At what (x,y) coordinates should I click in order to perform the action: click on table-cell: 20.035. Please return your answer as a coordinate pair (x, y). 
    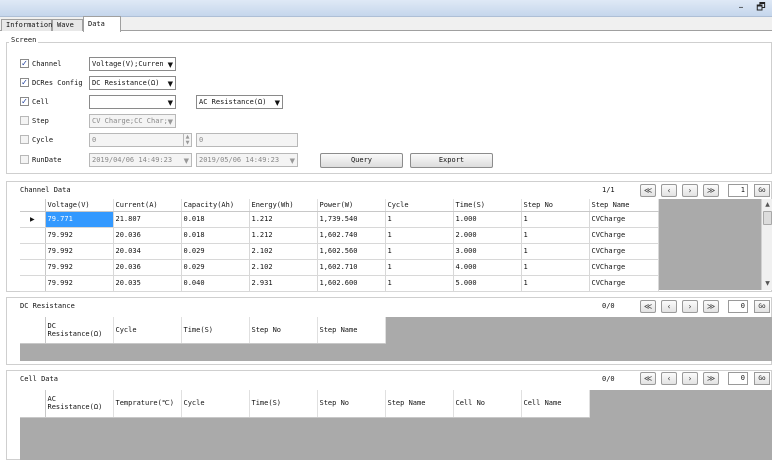
    Looking at the image, I should click on (147, 283).